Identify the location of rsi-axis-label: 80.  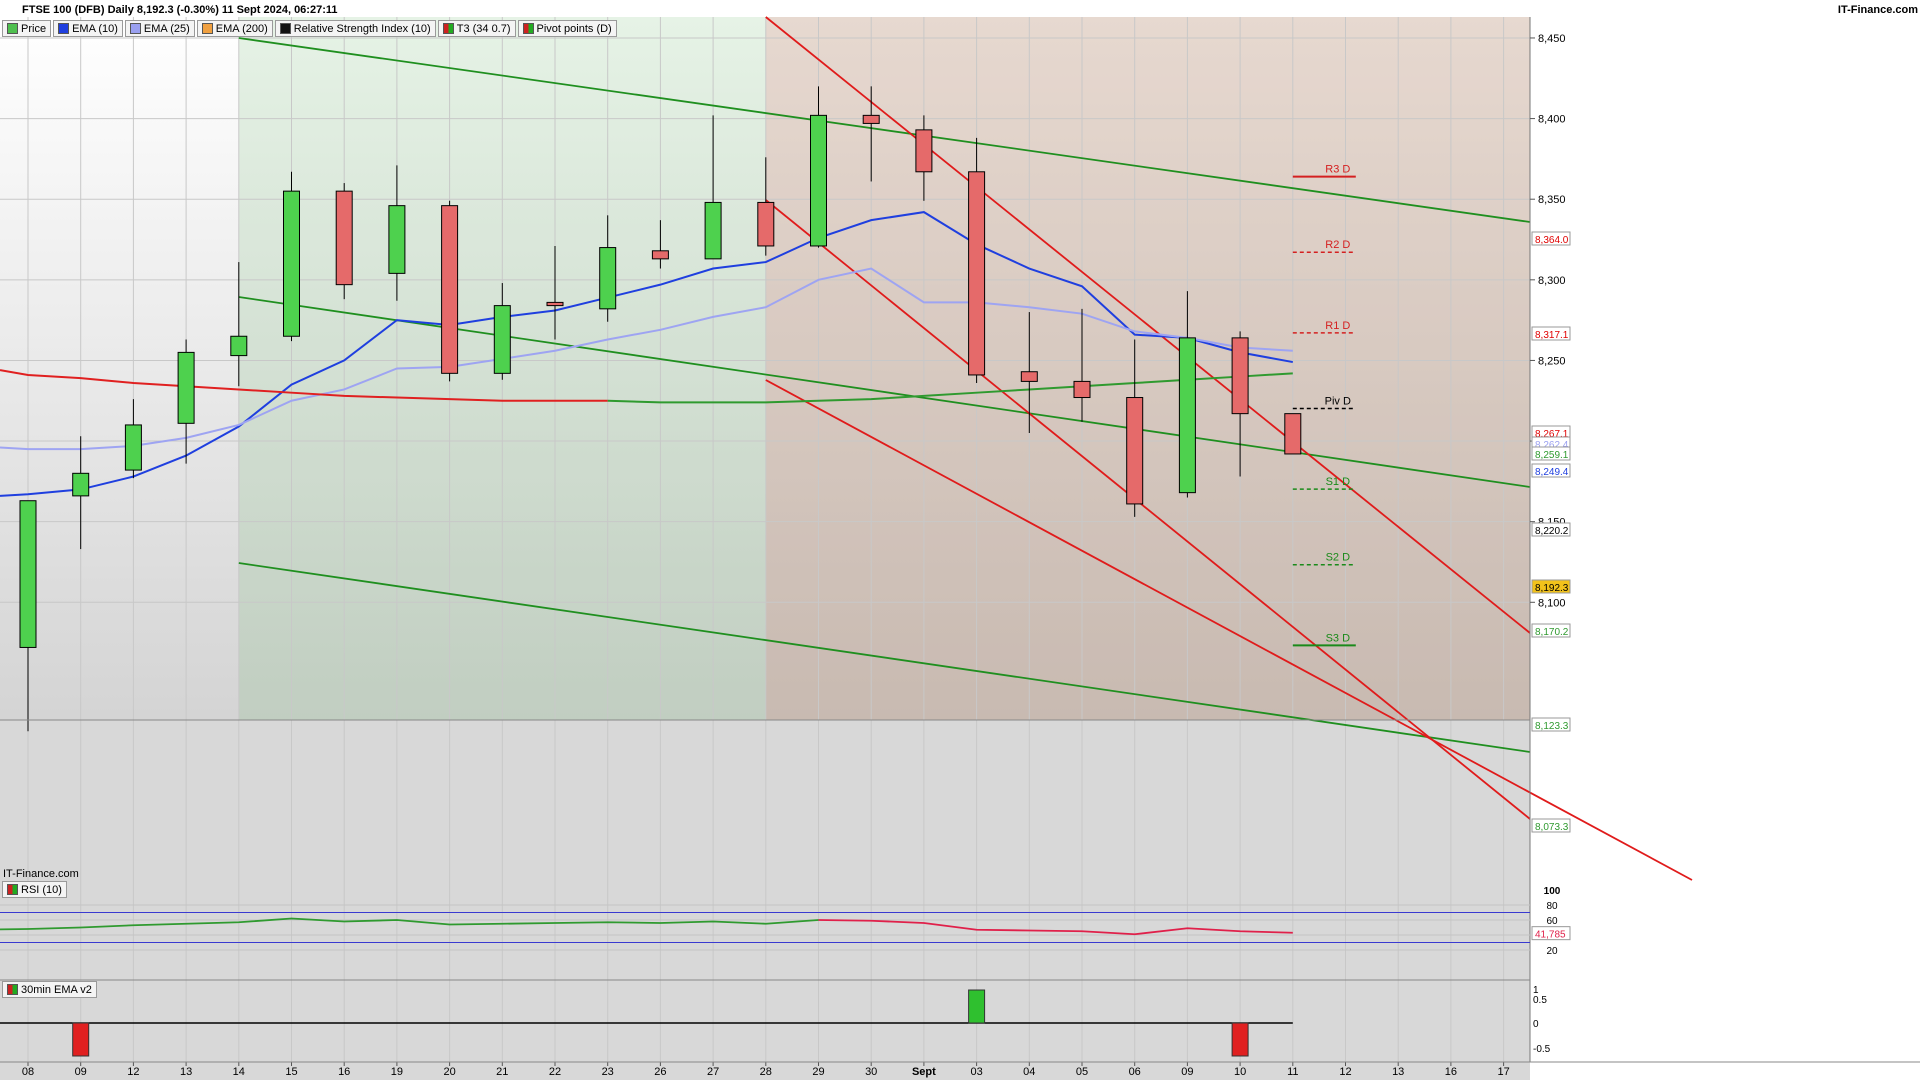
(1552, 906).